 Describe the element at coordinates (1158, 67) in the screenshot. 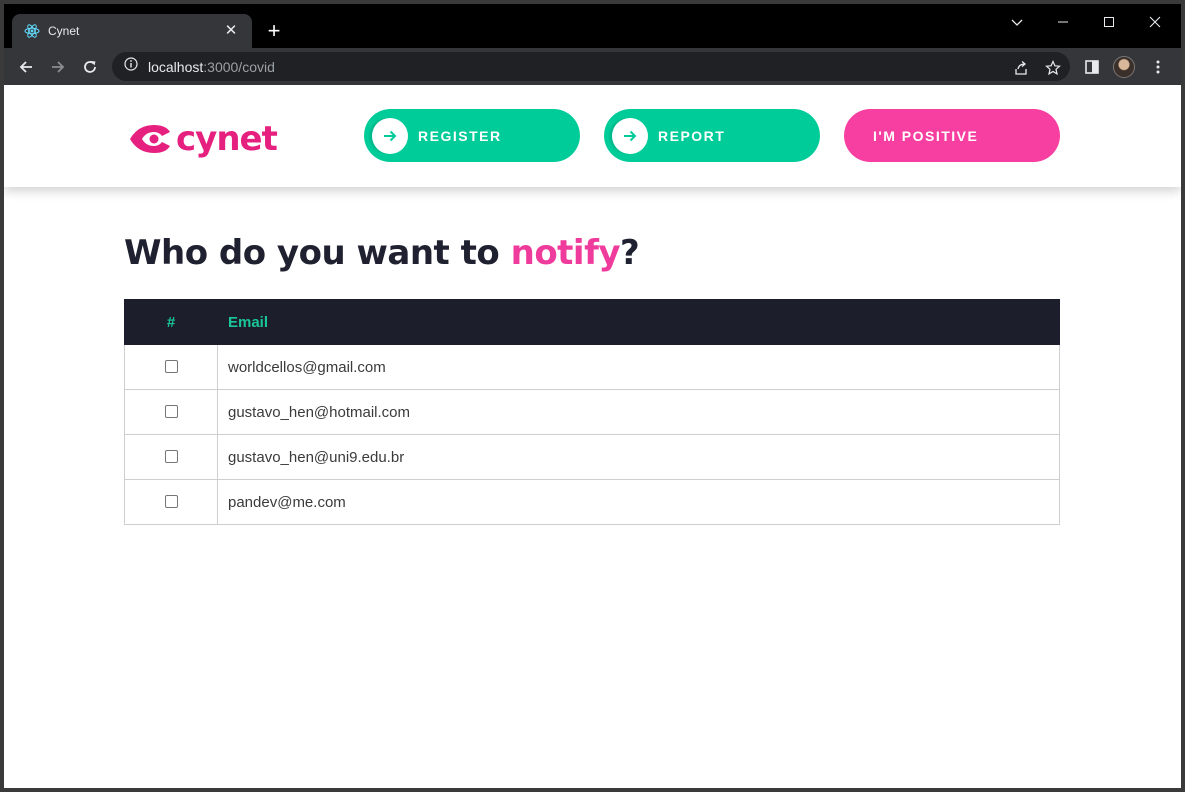

I see `menu-dots-icon` at that location.